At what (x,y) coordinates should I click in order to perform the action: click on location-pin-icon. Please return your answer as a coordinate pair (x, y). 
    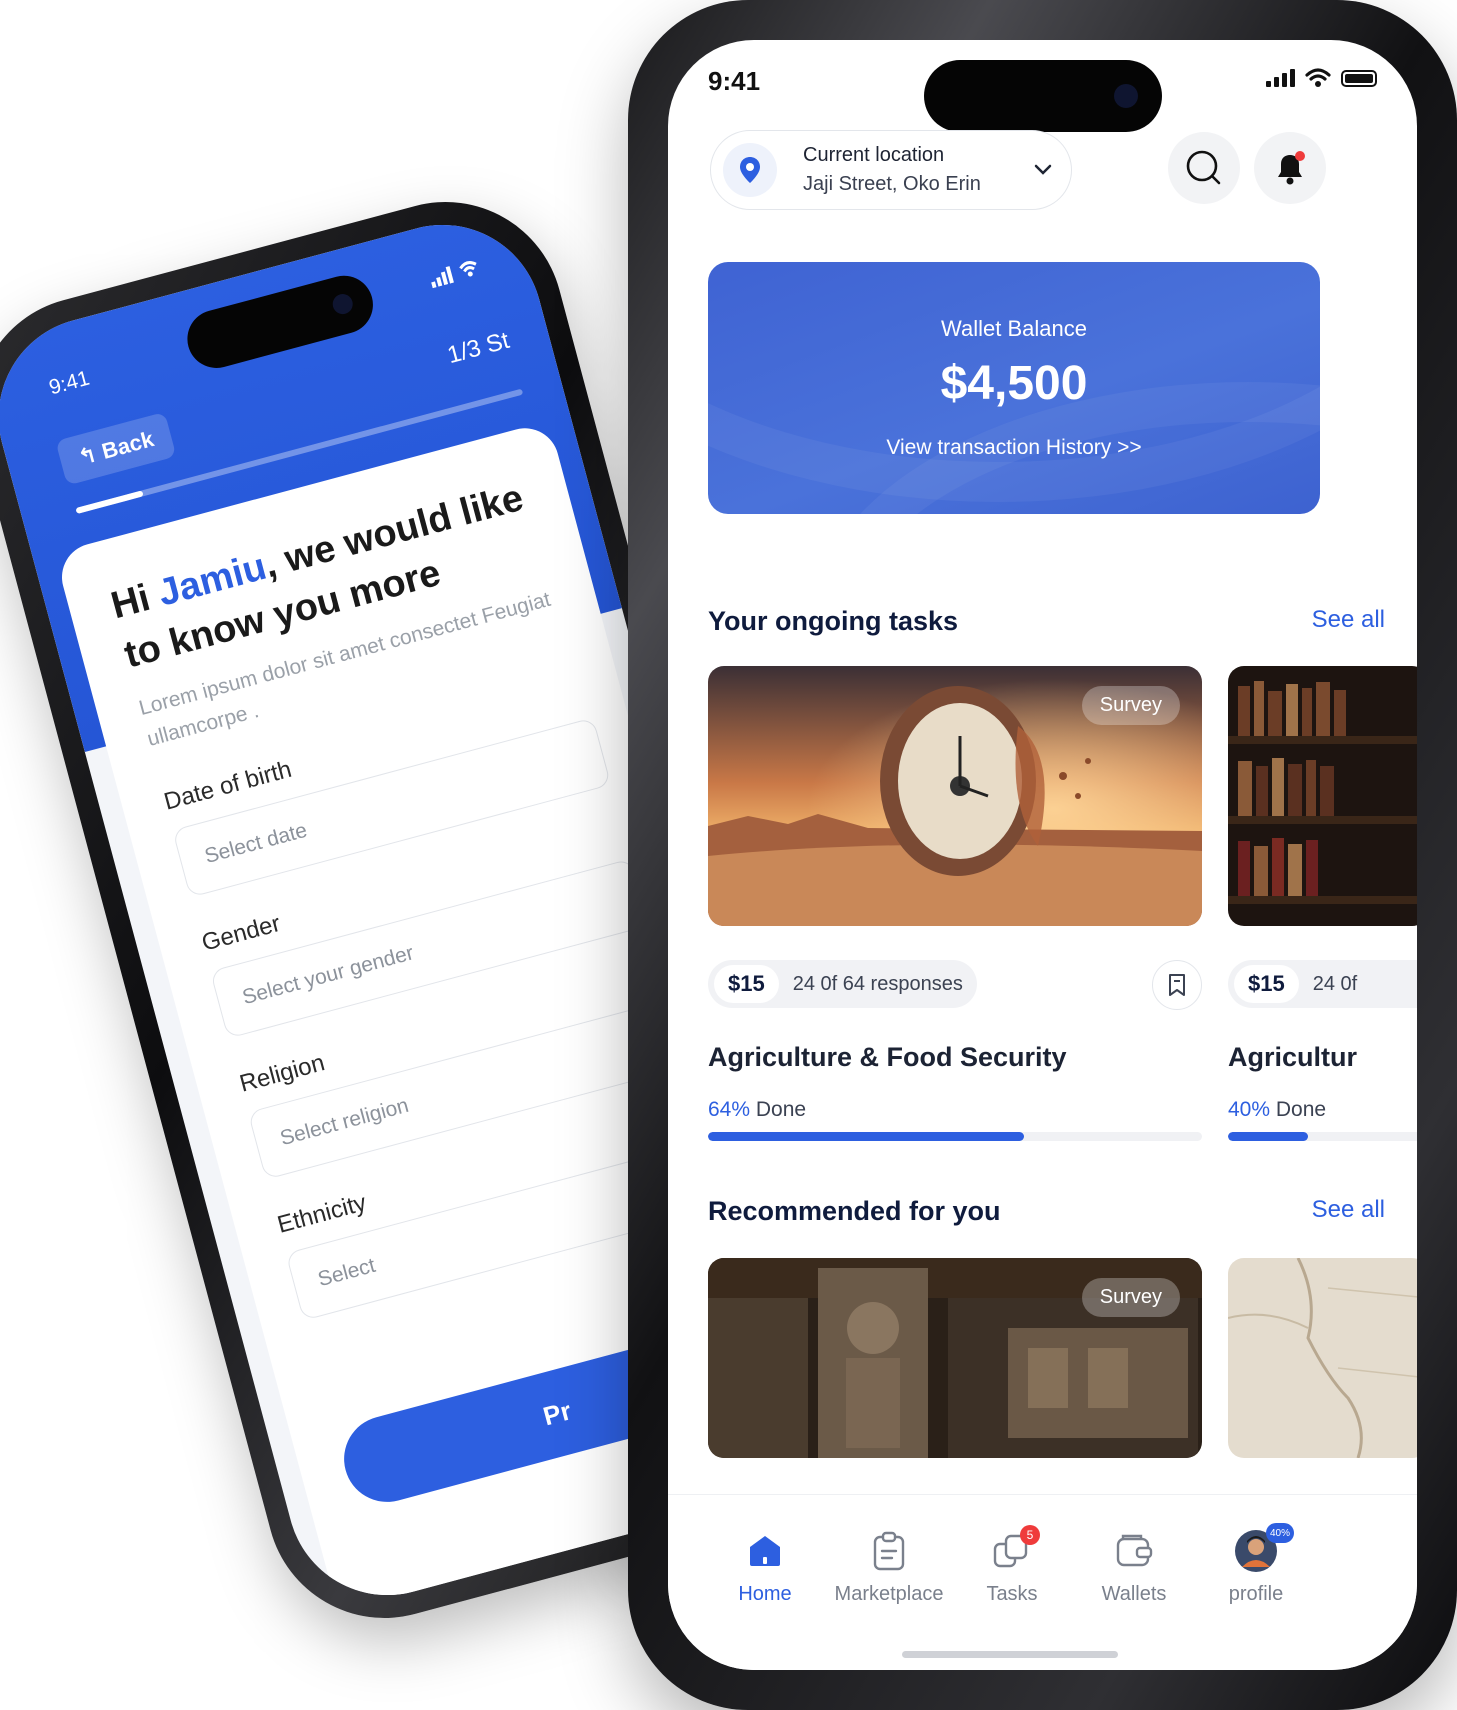
    Looking at the image, I should click on (750, 170).